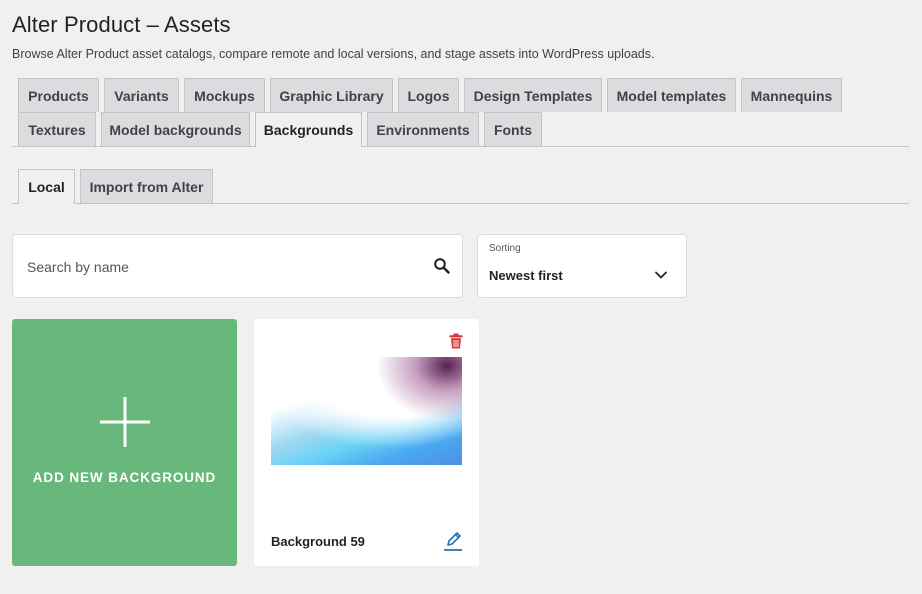 This screenshot has height=594, width=922. I want to click on tab-environments: Environments, so click(423, 129).